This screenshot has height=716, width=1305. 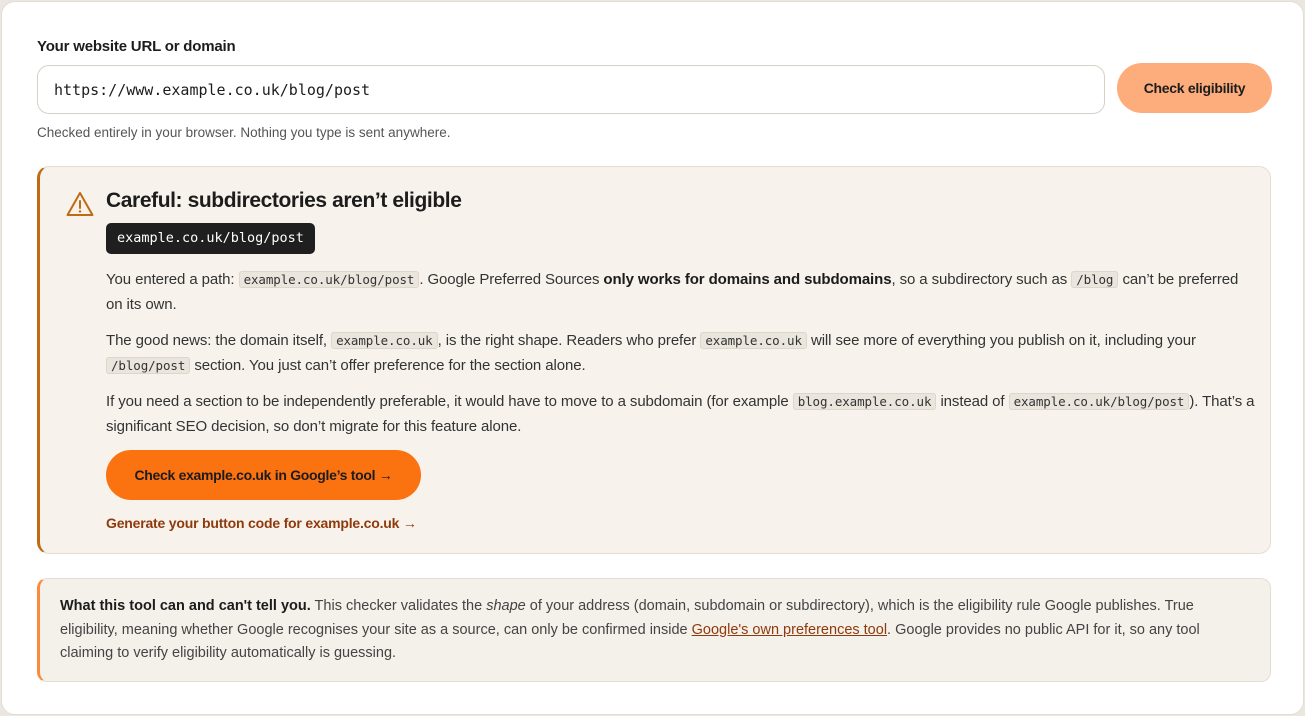 I want to click on note-heading: What this tool can and can't tell you., so click(x=185, y=606).